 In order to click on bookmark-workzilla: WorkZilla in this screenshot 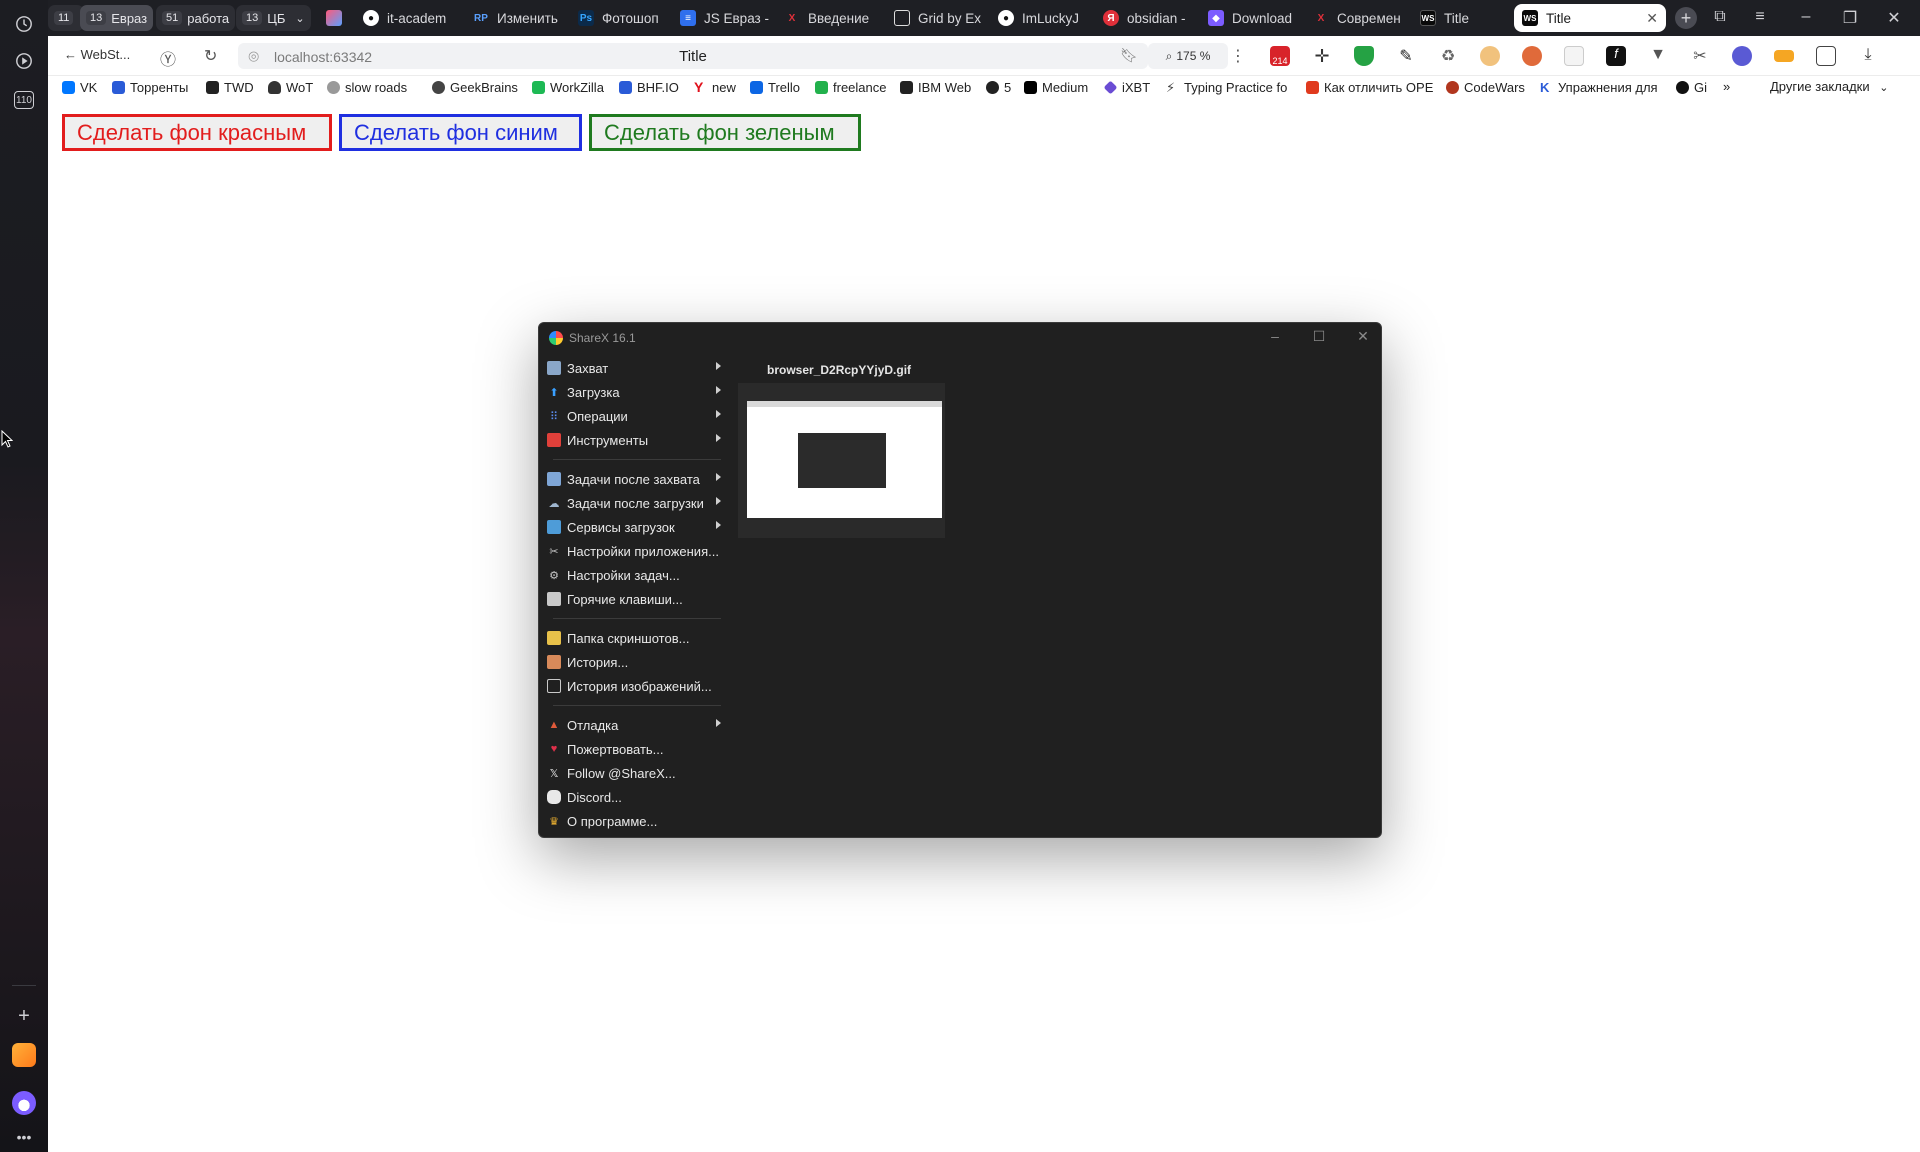, I will do `click(568, 87)`.